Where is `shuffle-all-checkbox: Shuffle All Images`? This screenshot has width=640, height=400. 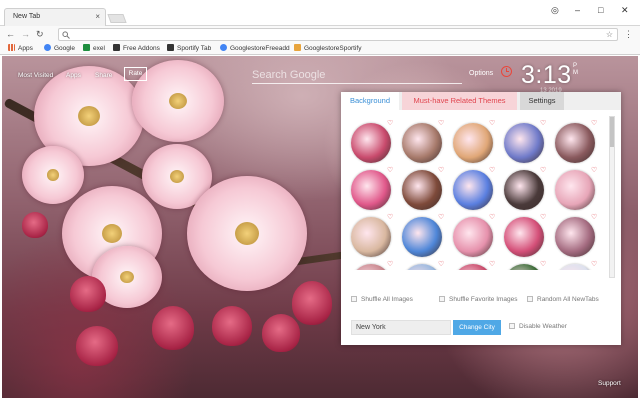
shuffle-all-checkbox: Shuffle All Images is located at coordinates (382, 299).